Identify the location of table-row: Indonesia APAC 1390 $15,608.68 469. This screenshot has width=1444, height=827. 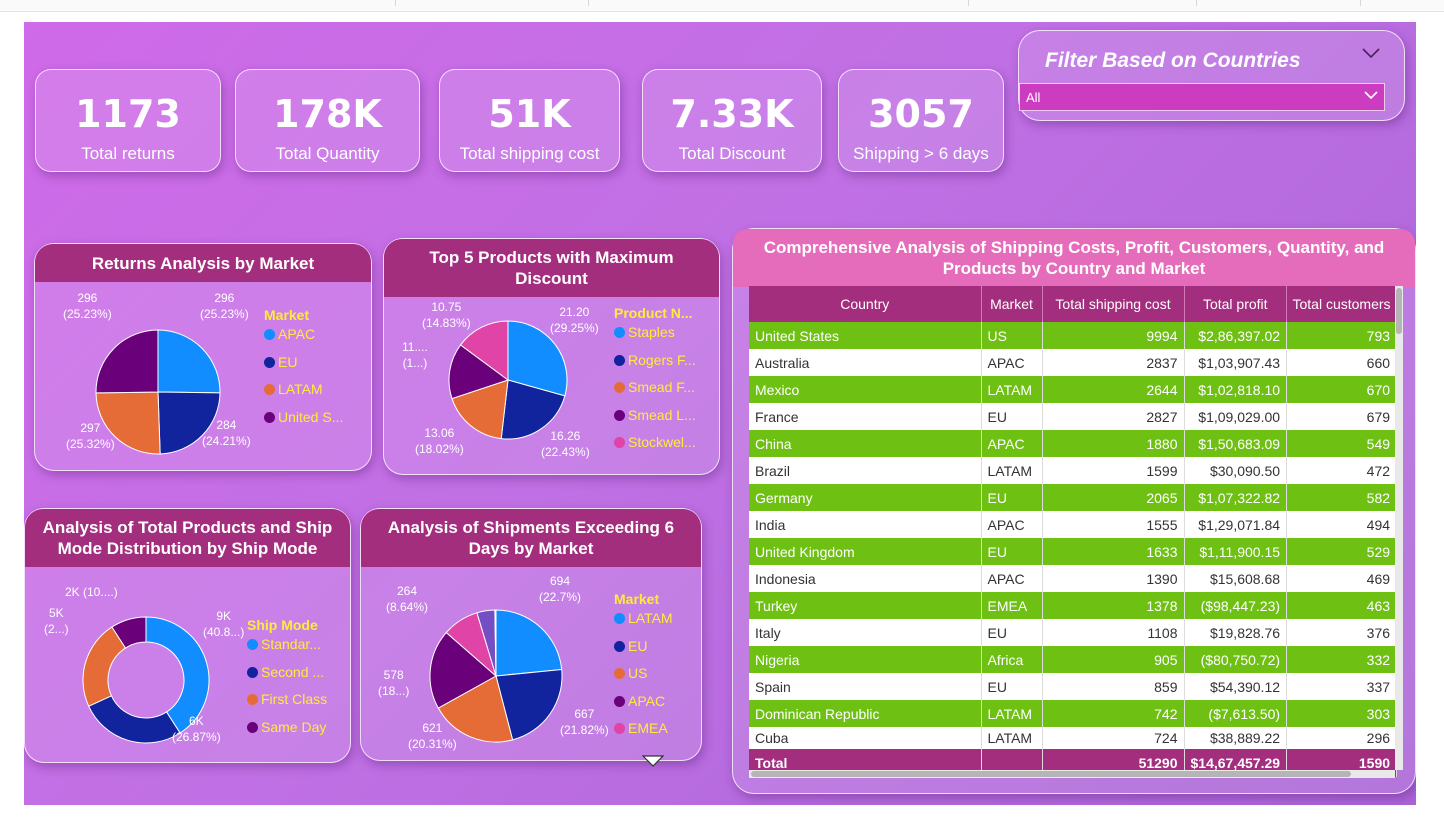
(1073, 578).